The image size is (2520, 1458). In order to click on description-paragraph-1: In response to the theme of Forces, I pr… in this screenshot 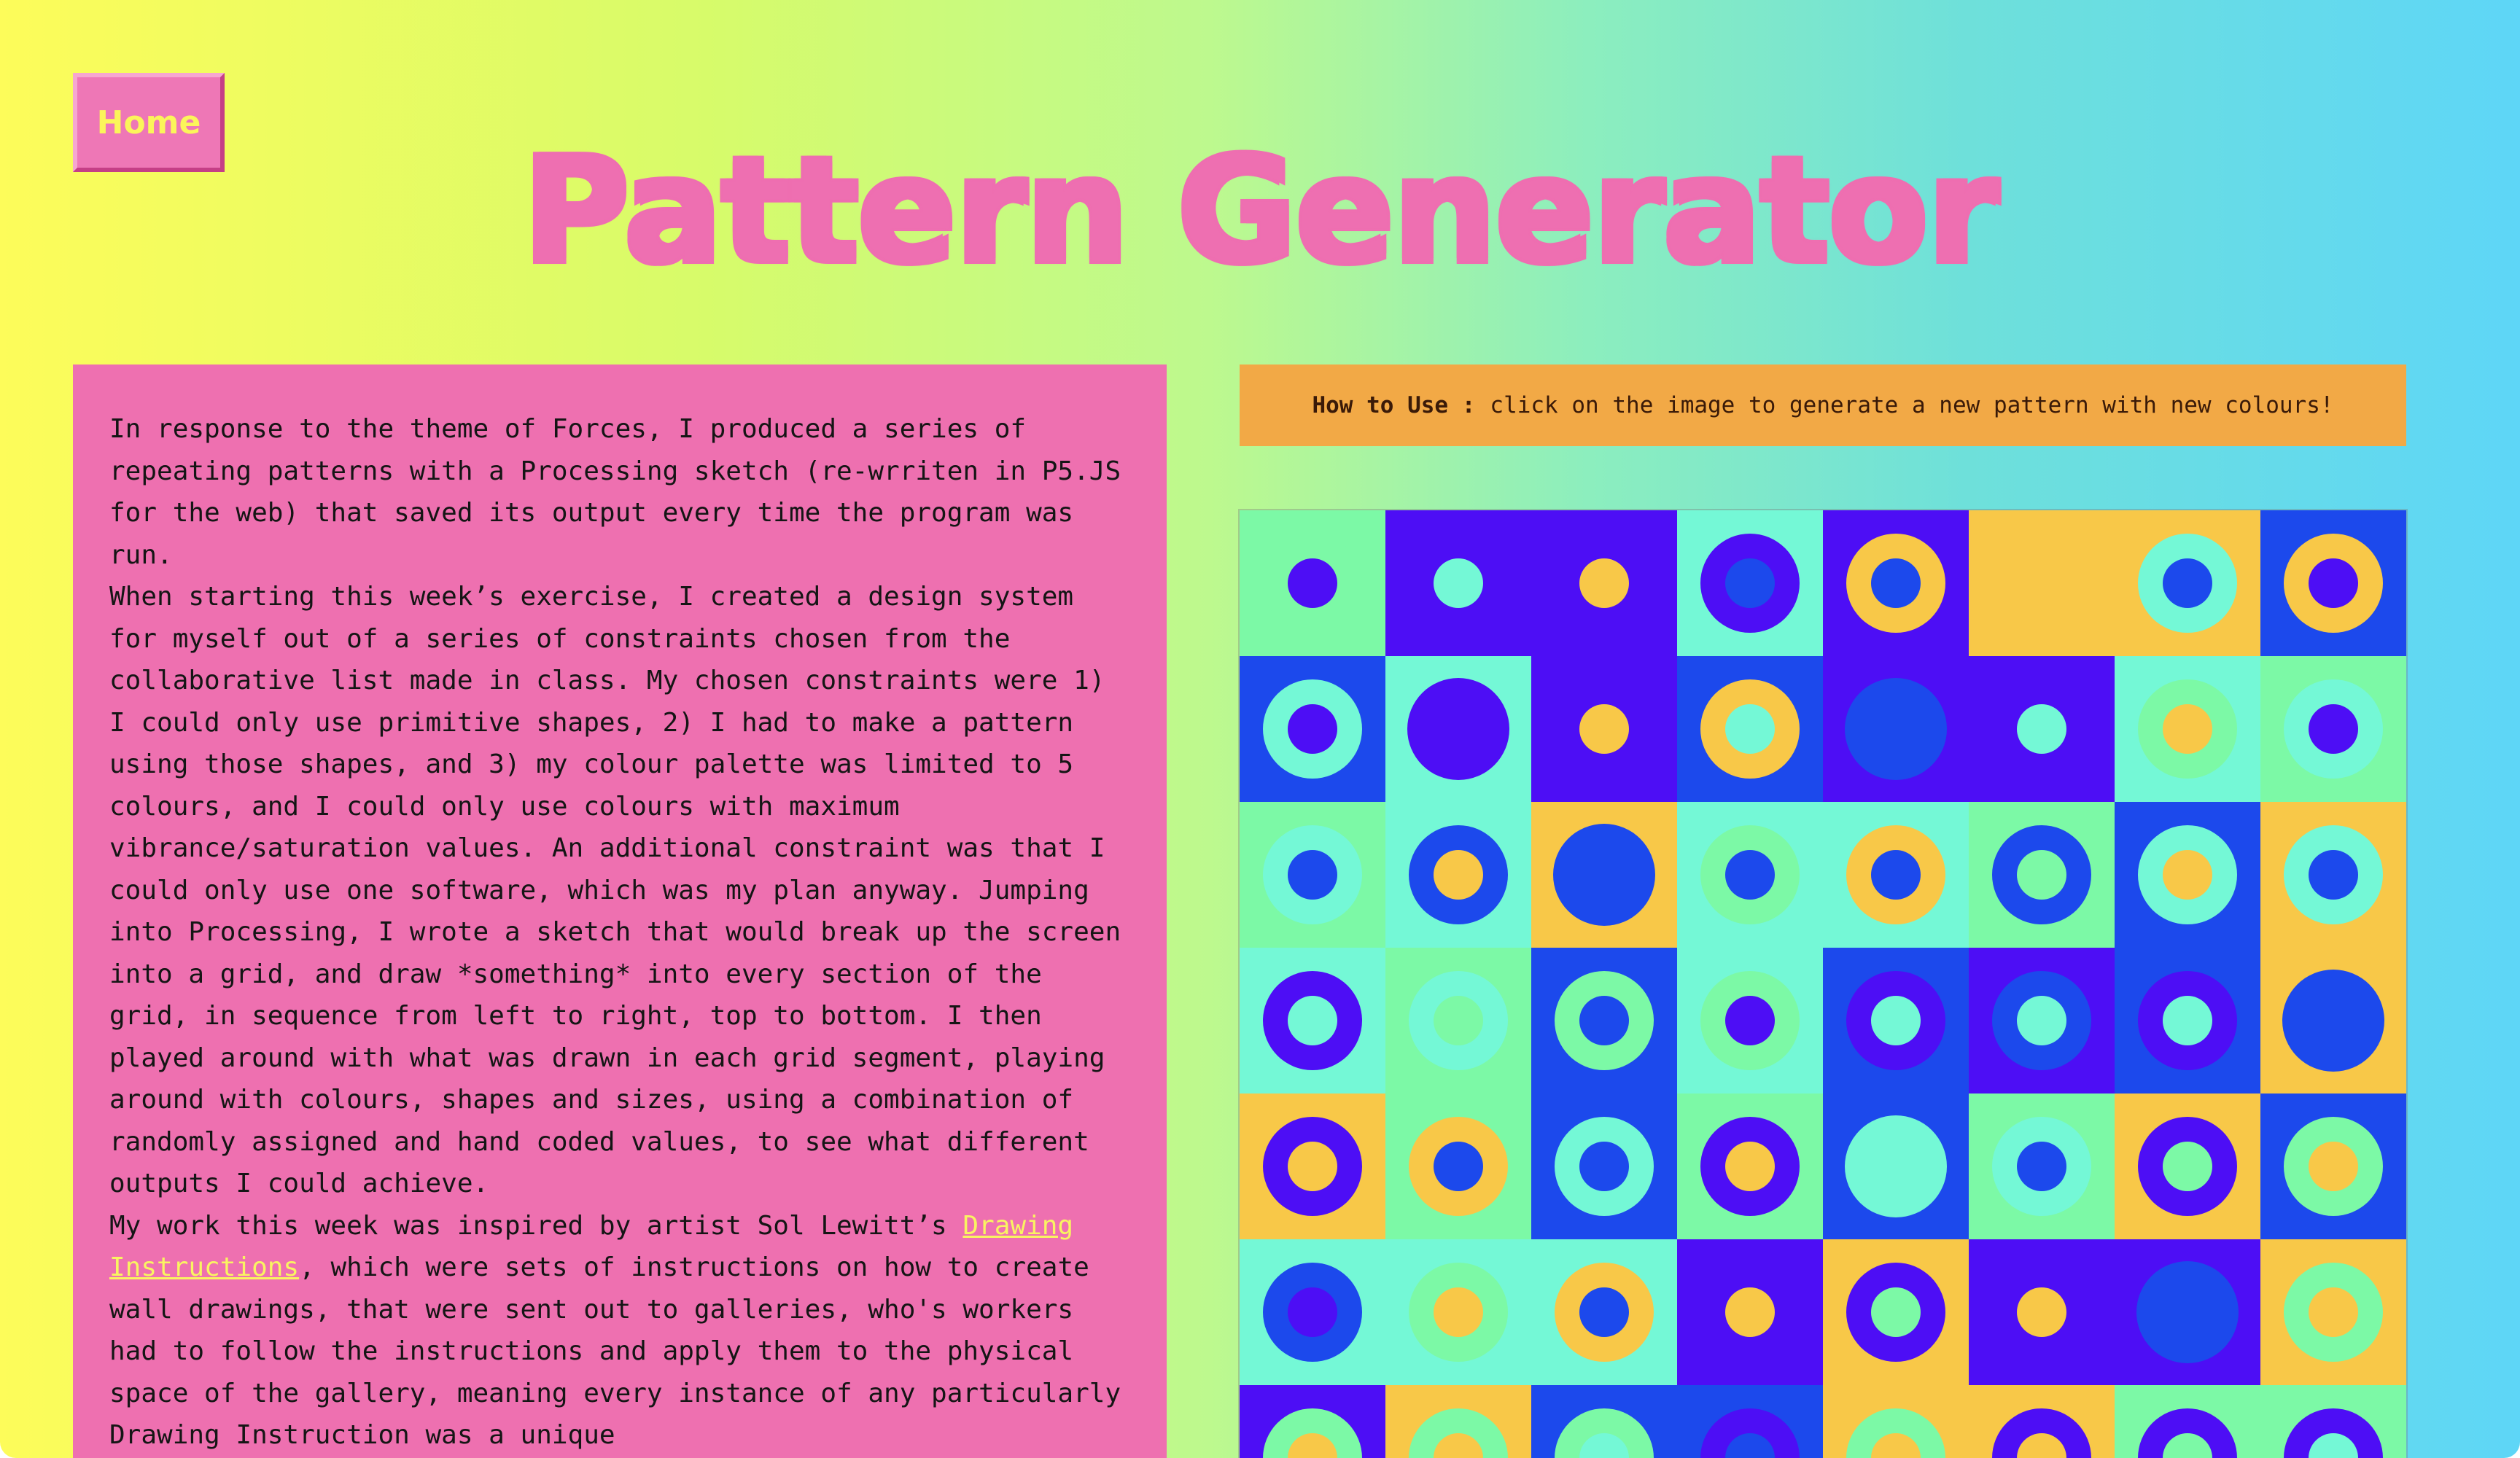, I will do `click(615, 492)`.